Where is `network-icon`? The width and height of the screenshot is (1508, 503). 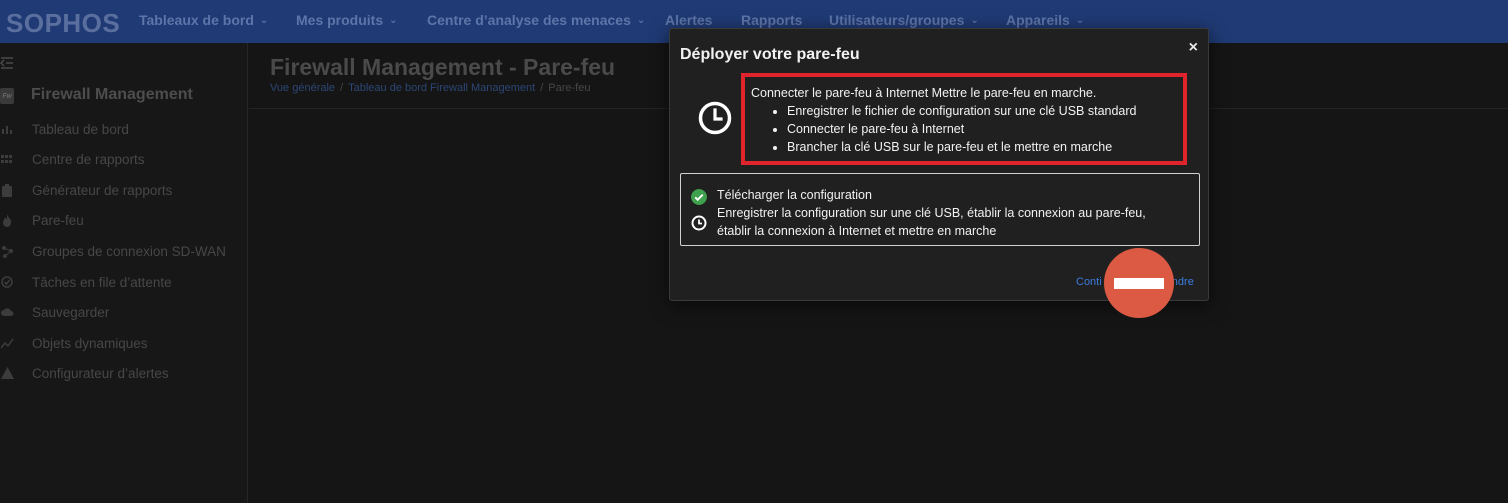
network-icon is located at coordinates (7, 251).